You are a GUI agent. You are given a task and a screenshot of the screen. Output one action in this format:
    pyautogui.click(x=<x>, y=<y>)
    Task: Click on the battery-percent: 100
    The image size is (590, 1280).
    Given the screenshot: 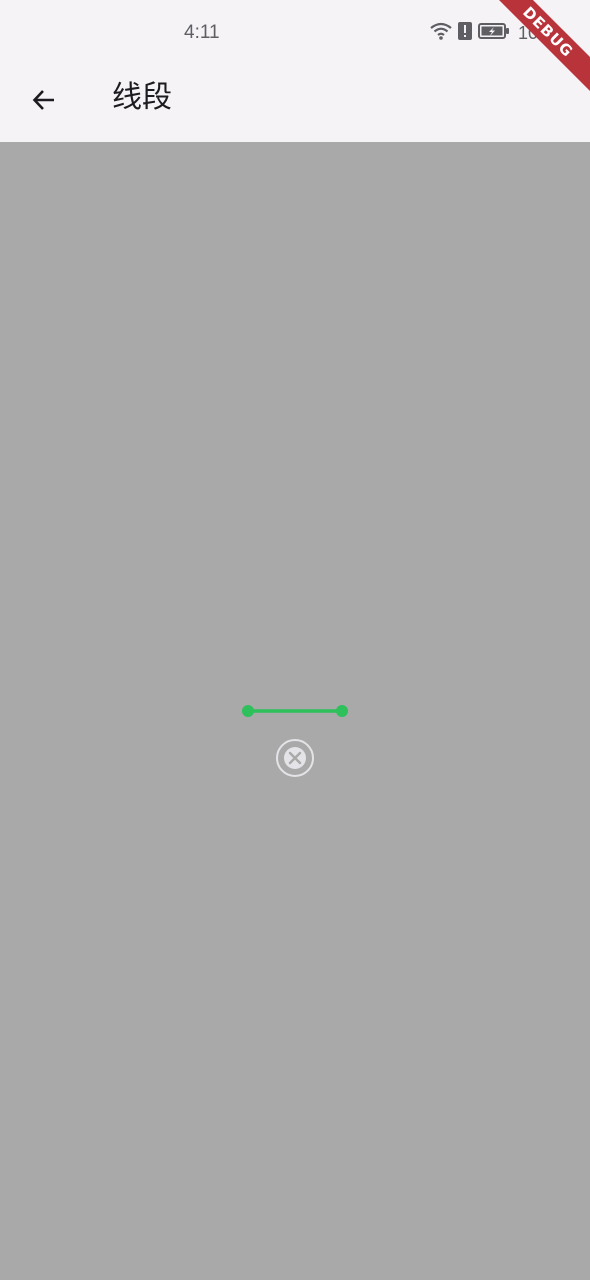 What is the action you would take?
    pyautogui.click(x=533, y=32)
    